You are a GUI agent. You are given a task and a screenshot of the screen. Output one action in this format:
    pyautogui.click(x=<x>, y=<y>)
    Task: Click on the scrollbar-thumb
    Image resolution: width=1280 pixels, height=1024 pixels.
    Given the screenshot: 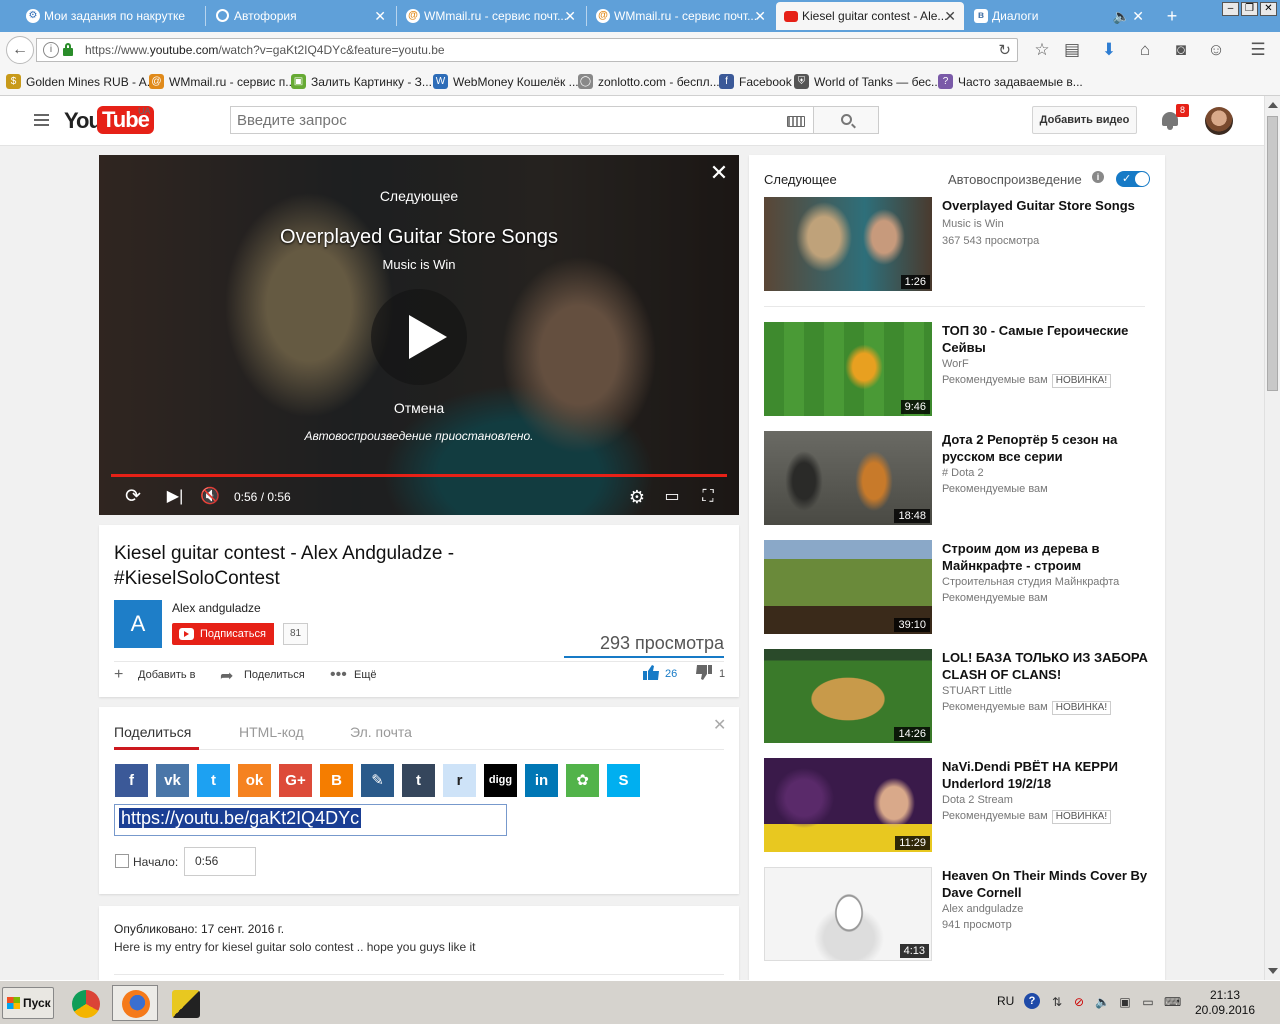 What is the action you would take?
    pyautogui.click(x=1272, y=253)
    